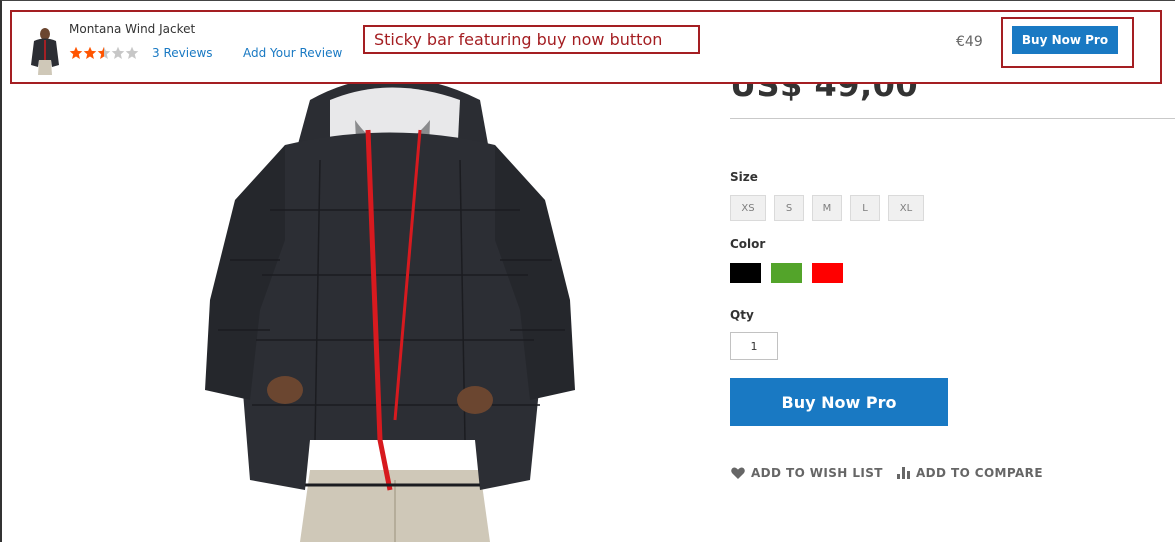 Image resolution: width=1175 pixels, height=542 pixels. Describe the element at coordinates (827, 273) in the screenshot. I see `color-swatch-red` at that location.